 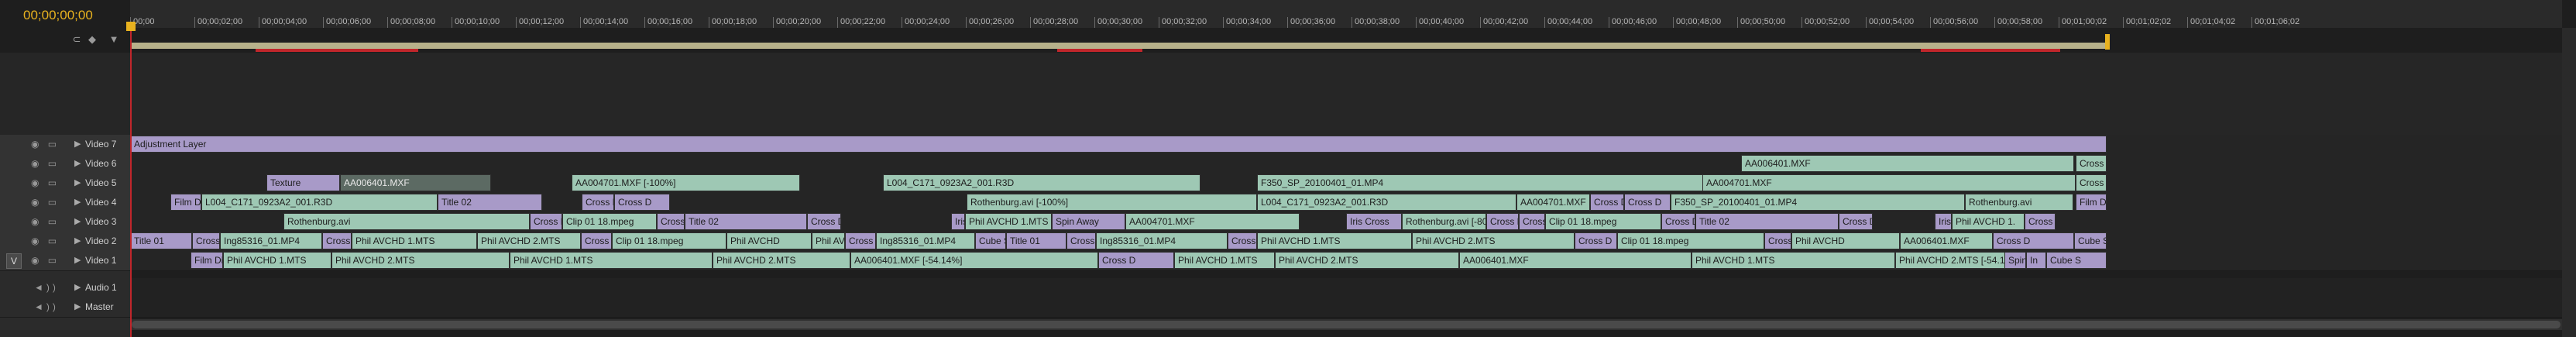 I want to click on track-header-master: ◄)) ▶ Master, so click(x=65, y=307).